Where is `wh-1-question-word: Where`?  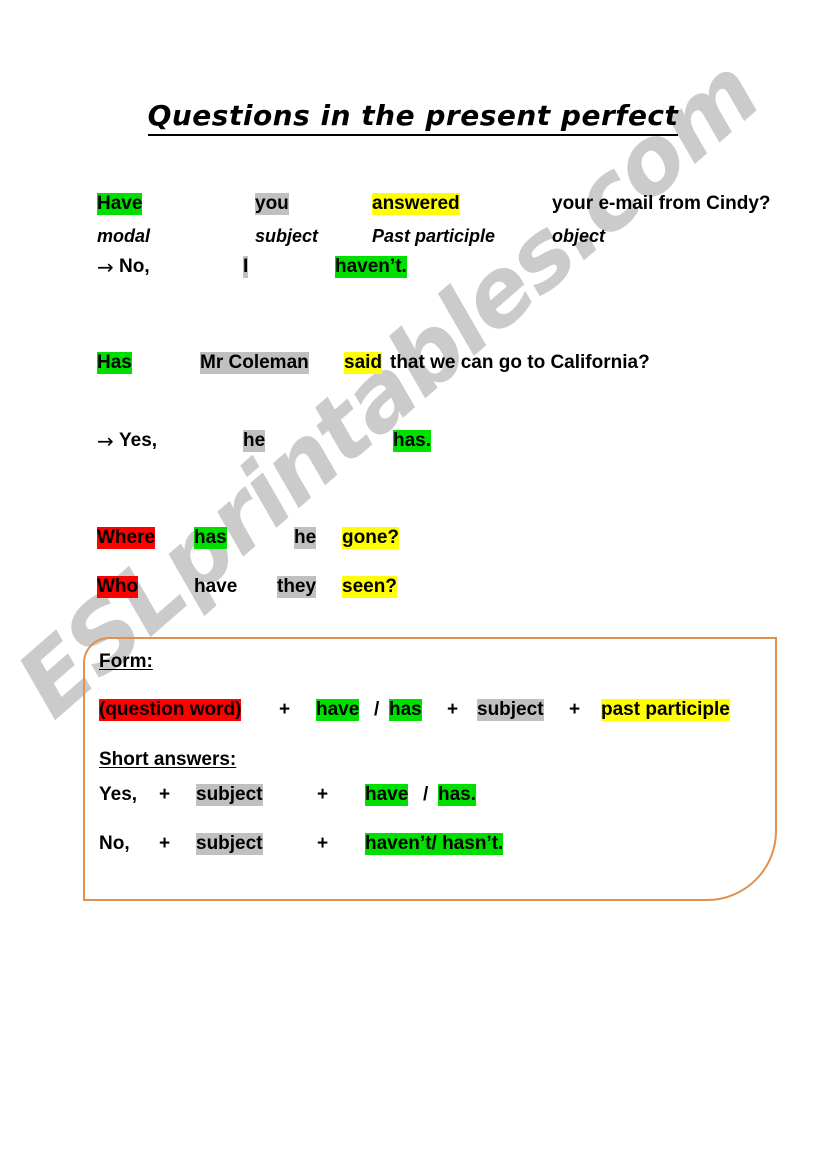 wh-1-question-word: Where is located at coordinates (126, 538).